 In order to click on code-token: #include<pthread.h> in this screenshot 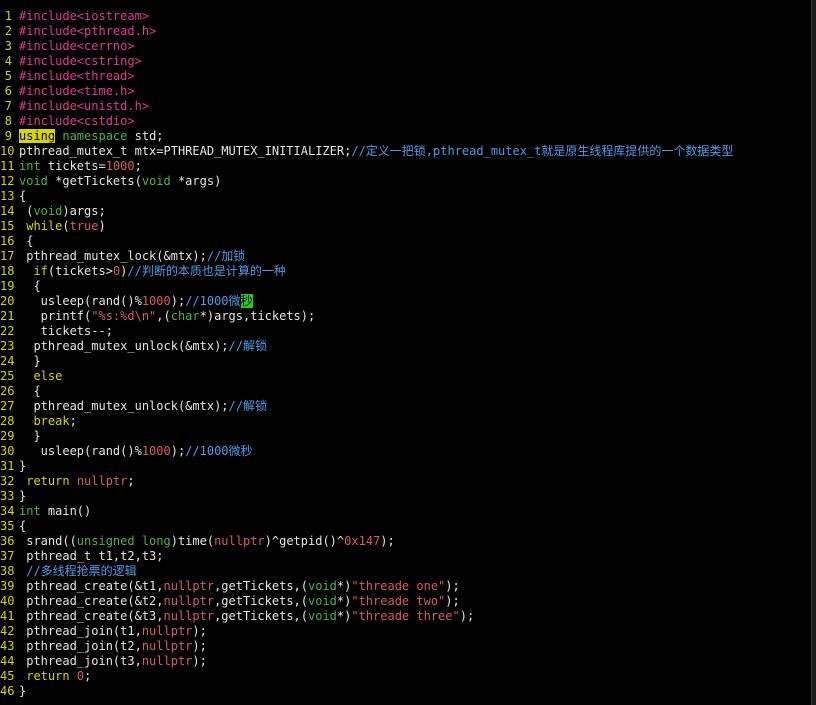, I will do `click(88, 31)`.